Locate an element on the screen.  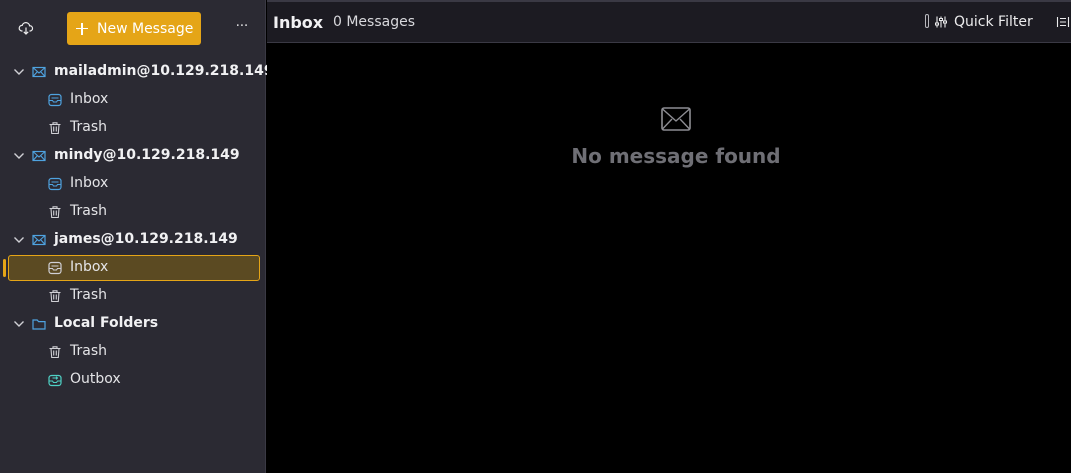
account-row-james: james@10.129.218.149 is located at coordinates (133, 240).